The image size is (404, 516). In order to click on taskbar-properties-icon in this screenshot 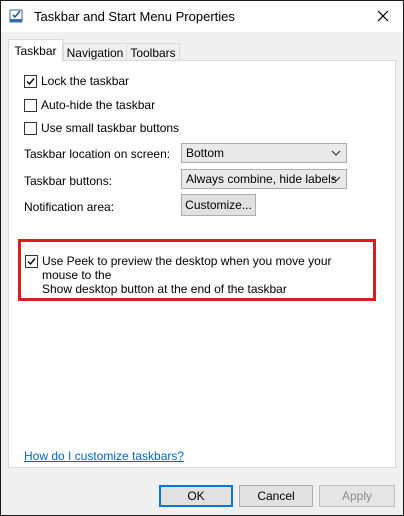, I will do `click(17, 16)`.